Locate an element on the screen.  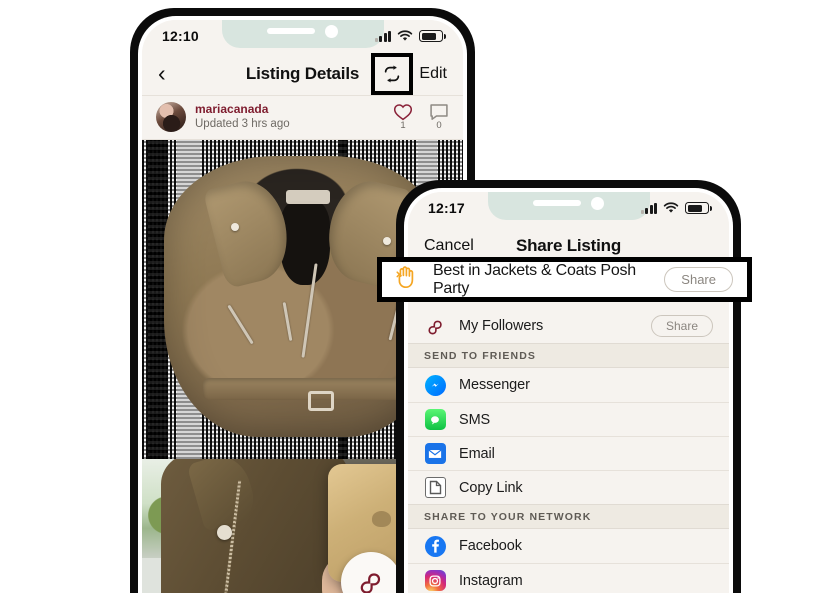
section-header-share-to-network: SHARE TO YOUR NETWORK is located at coordinates (568, 516).